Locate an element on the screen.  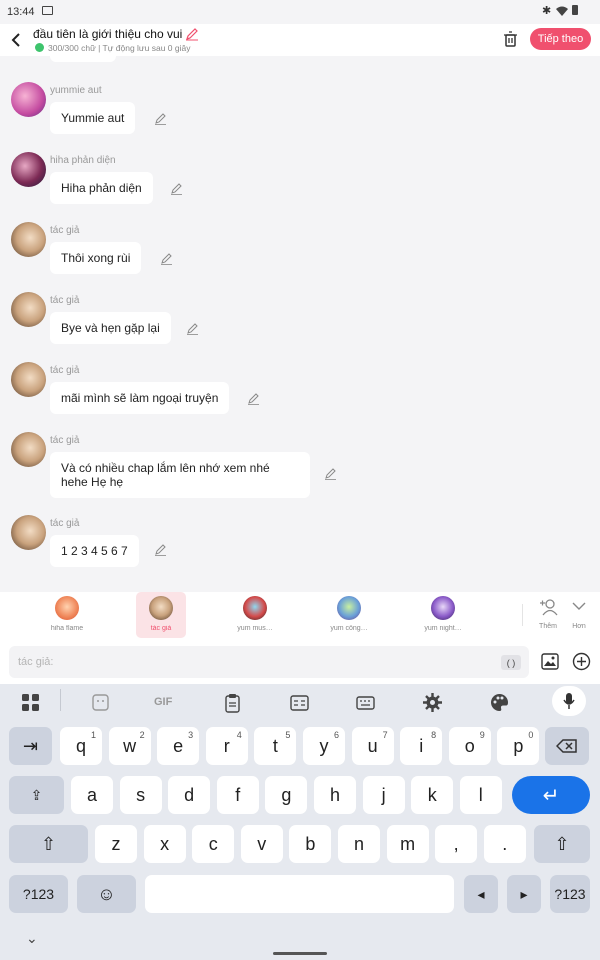
back-arrow-icon is located at coordinates (16, 40).